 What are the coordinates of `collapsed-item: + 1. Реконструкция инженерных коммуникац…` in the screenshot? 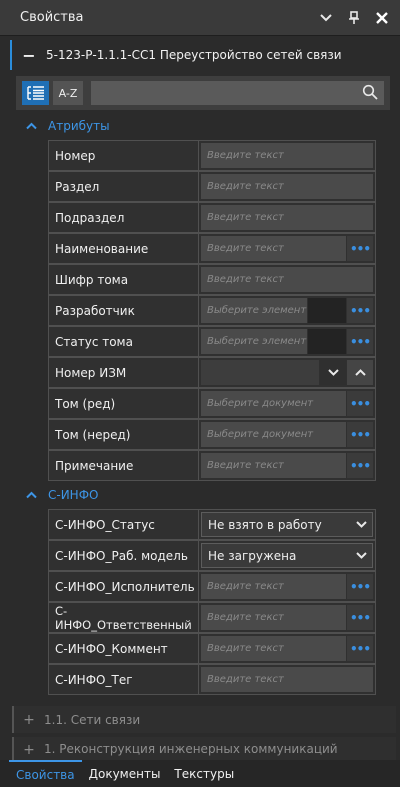 It's located at (204, 748).